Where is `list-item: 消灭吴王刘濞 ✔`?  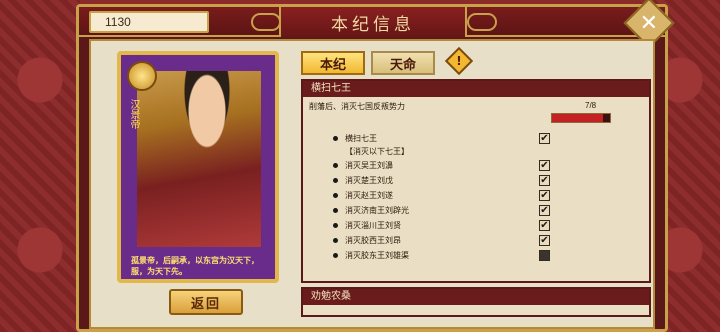 list-item: 消灭吴王刘濞 ✔ is located at coordinates (443, 165).